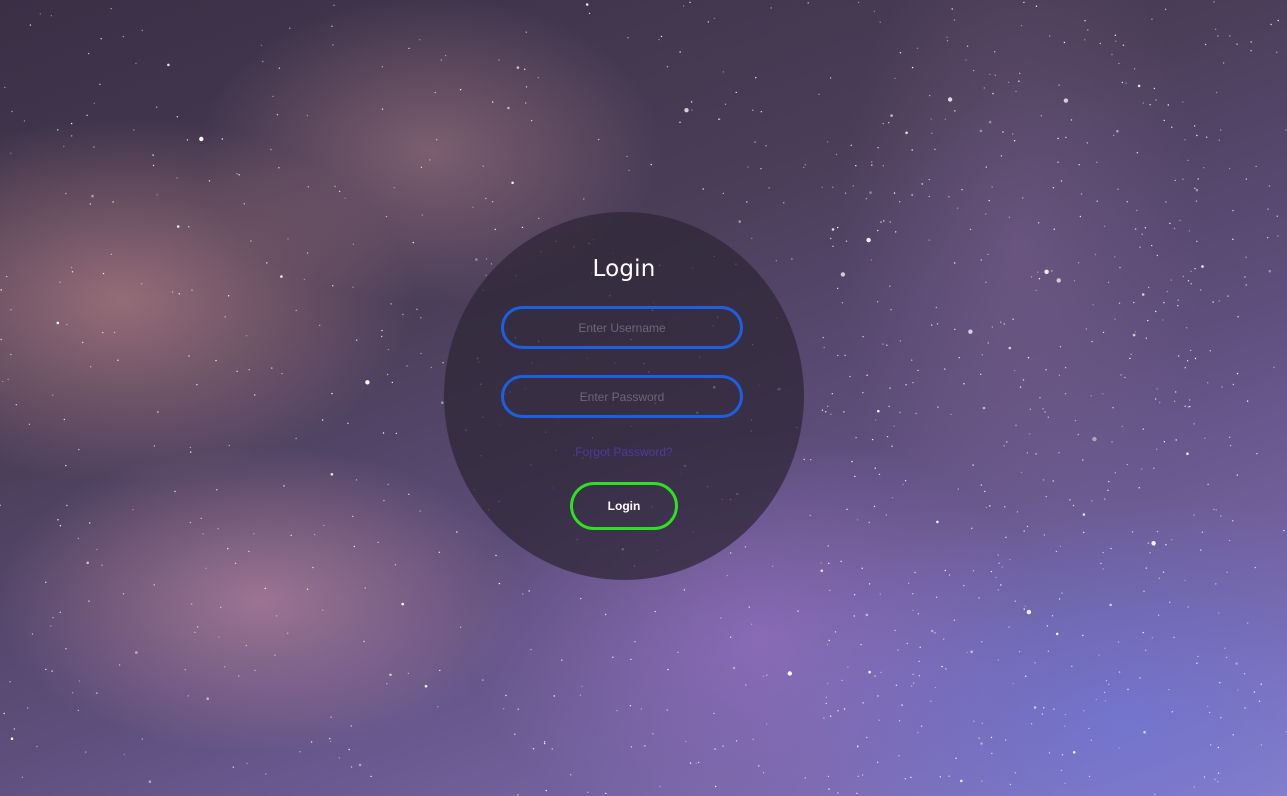 This screenshot has width=1287, height=796. I want to click on forgot-password-link: Forgot Password?, so click(624, 452).